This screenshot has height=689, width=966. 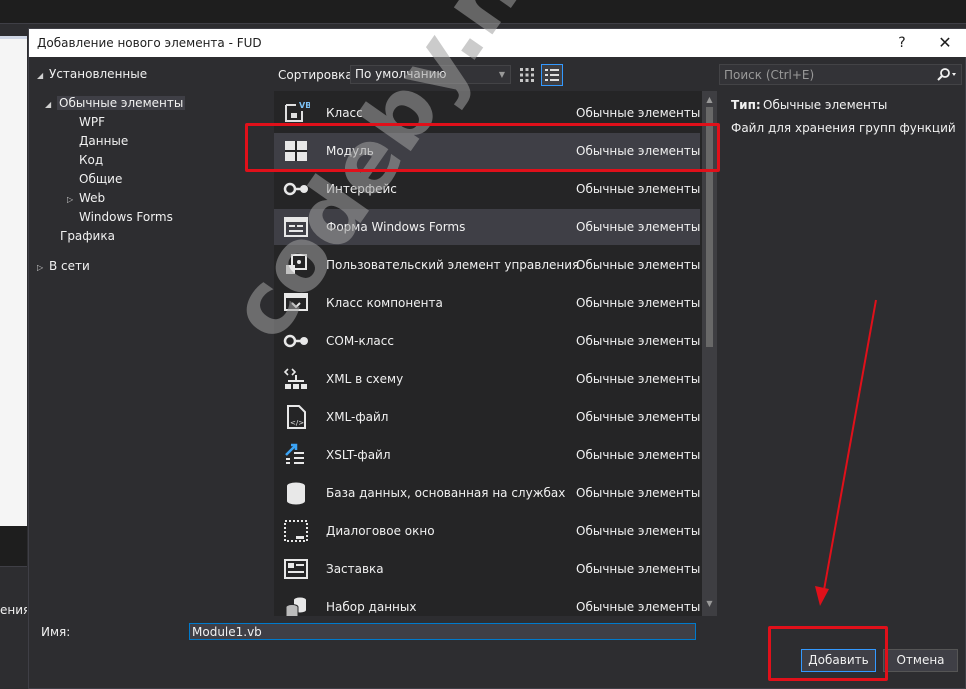 I want to click on name-field, so click(x=442, y=631).